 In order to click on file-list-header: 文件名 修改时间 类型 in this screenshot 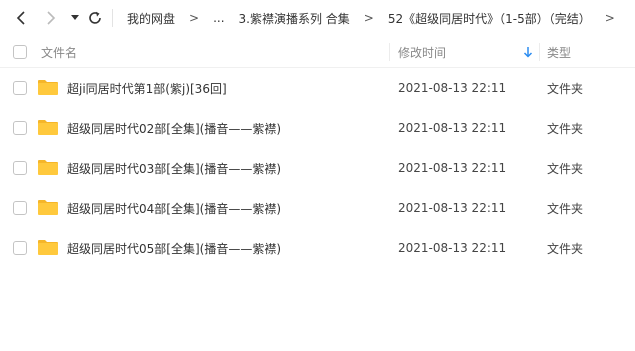, I will do `click(317, 52)`.